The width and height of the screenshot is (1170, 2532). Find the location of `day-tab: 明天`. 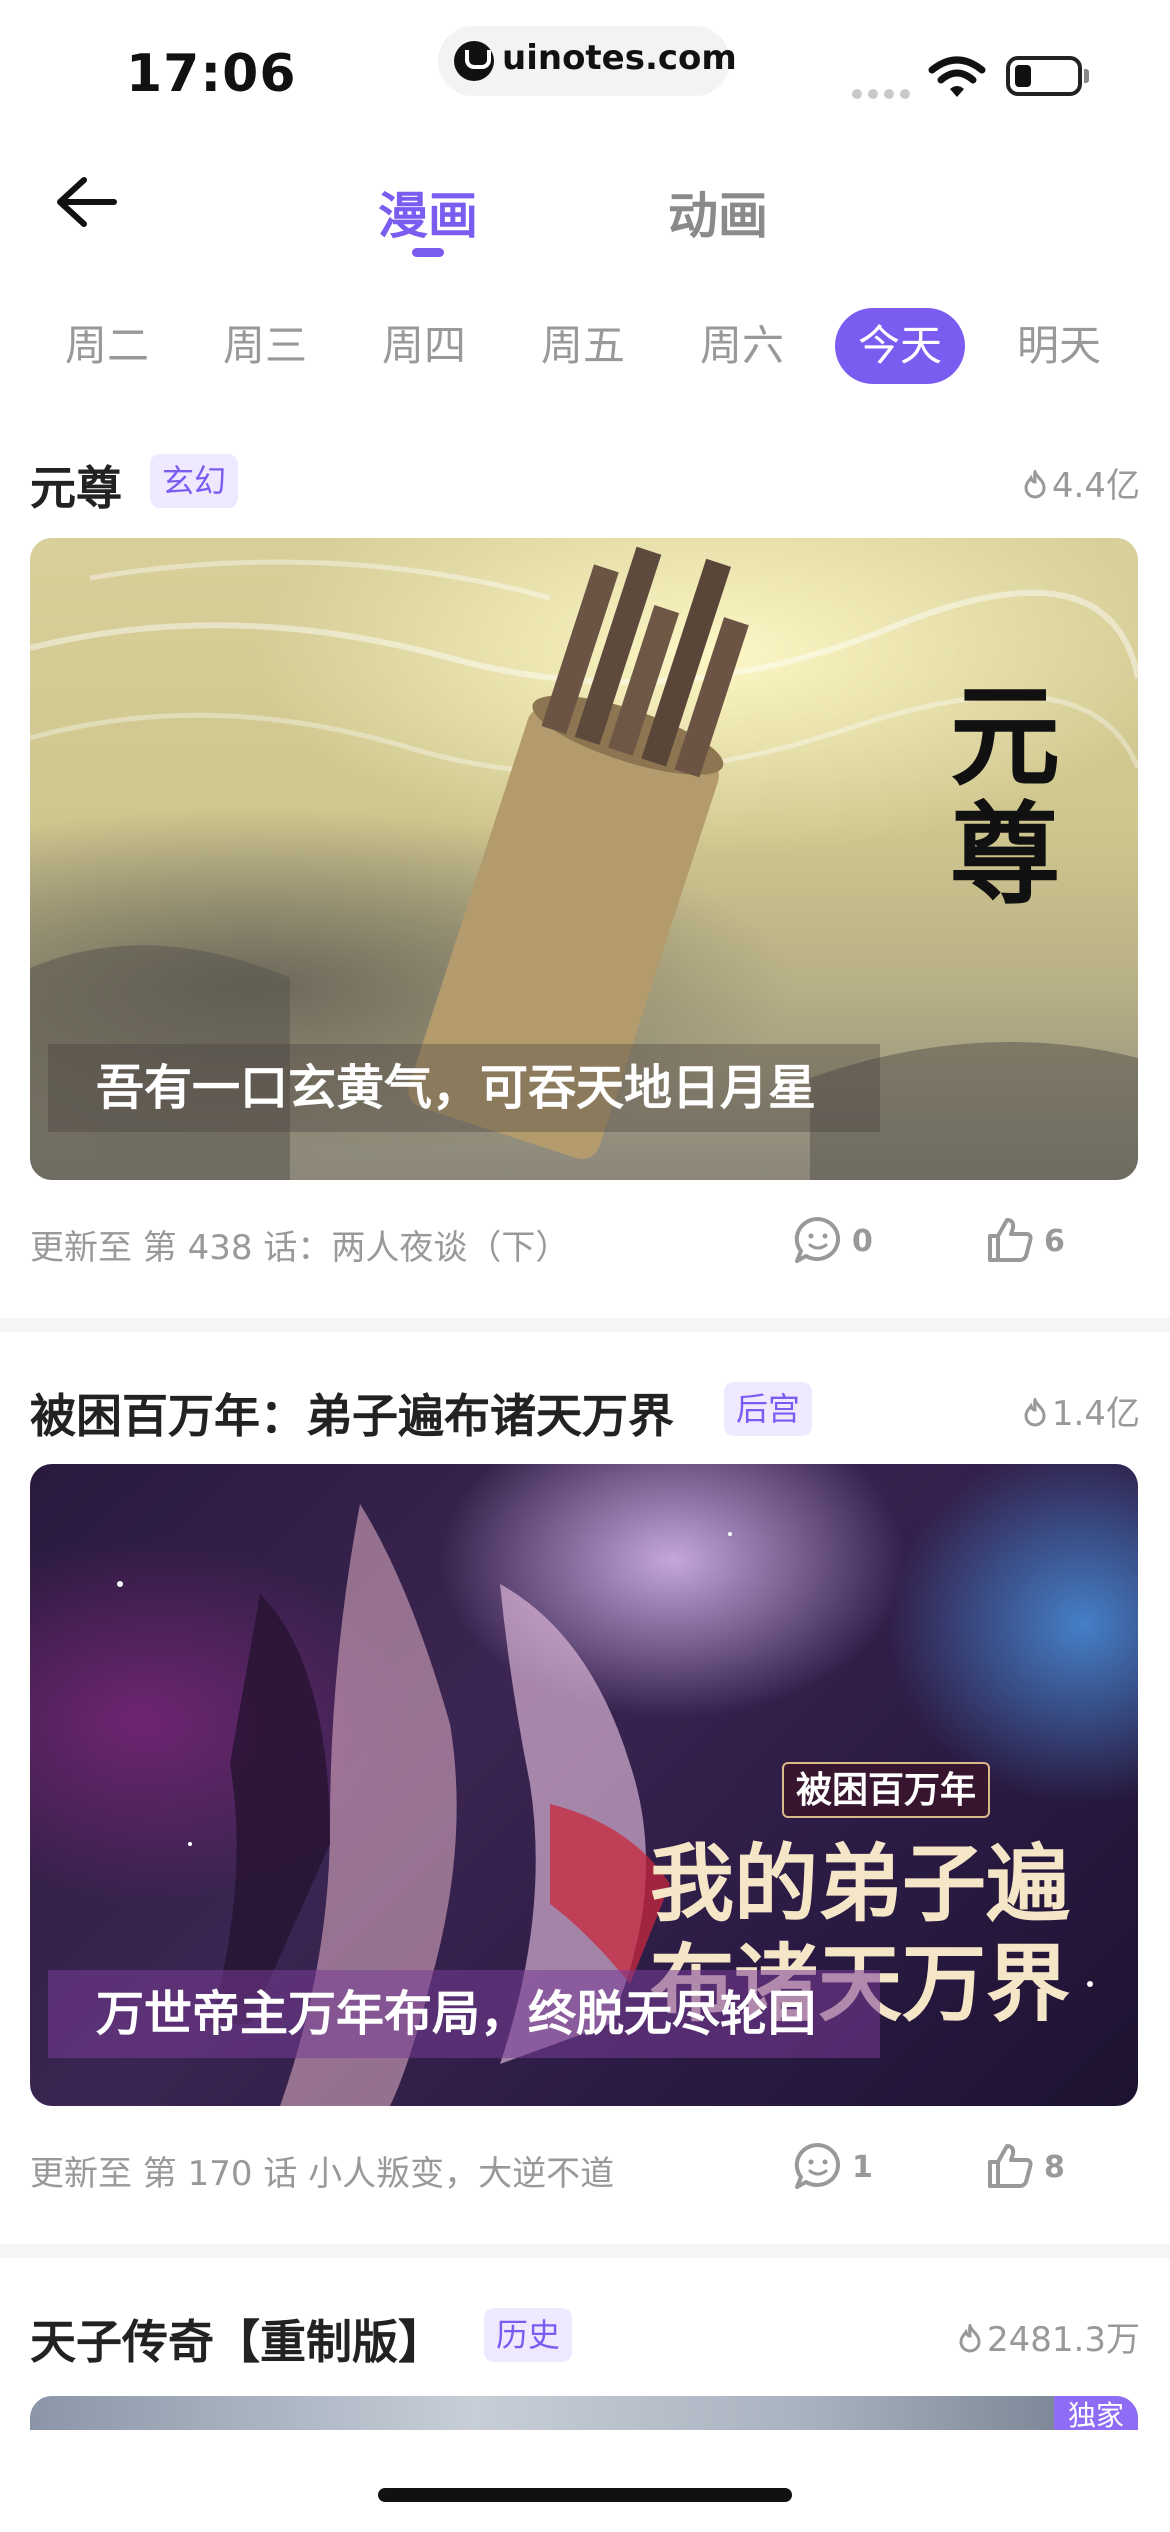

day-tab: 明天 is located at coordinates (1059, 346).